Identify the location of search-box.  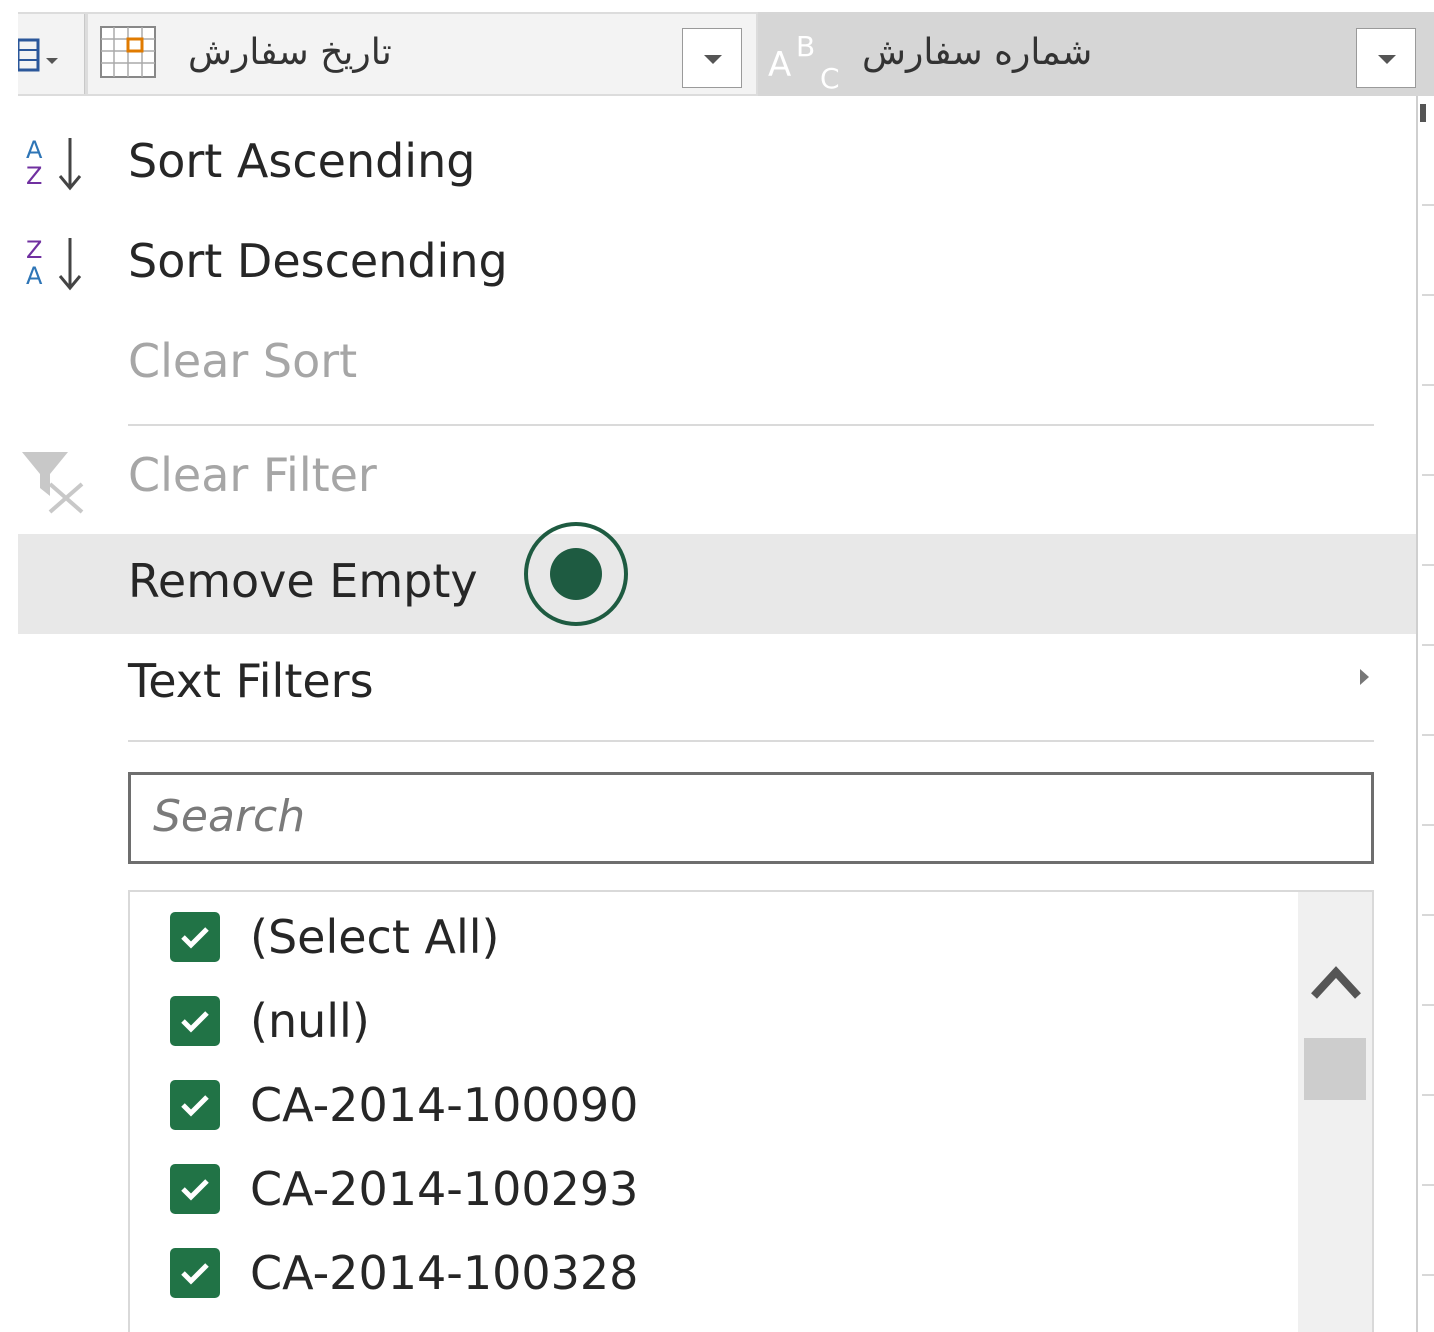
(751, 818).